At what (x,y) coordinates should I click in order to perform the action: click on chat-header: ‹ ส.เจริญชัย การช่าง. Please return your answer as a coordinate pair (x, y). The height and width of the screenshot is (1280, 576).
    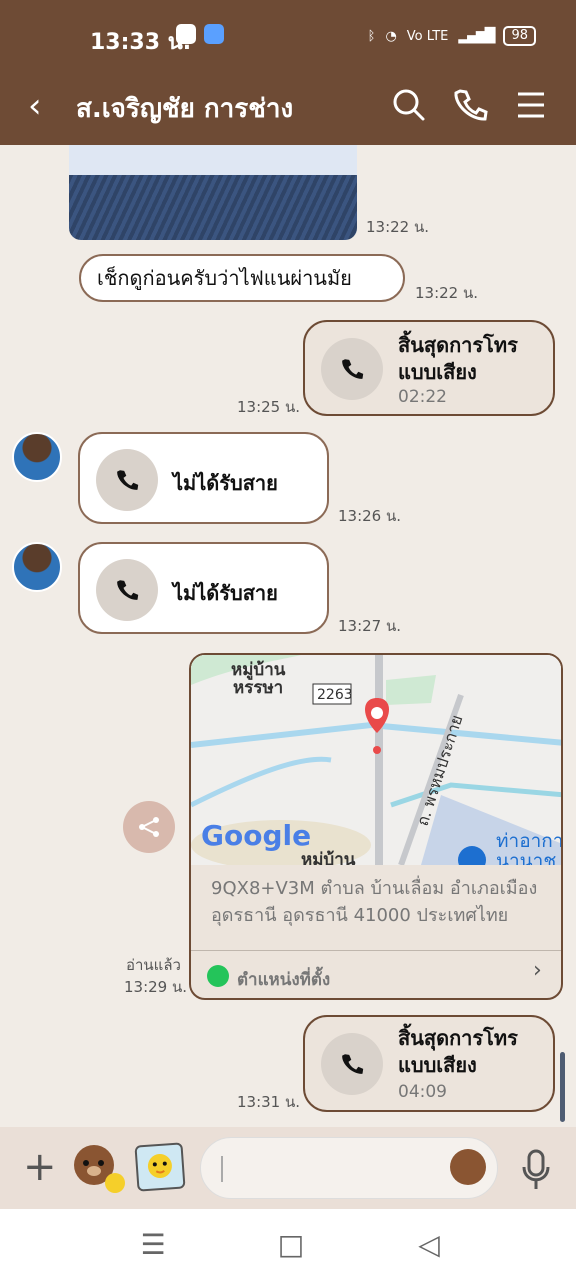
    Looking at the image, I should click on (288, 107).